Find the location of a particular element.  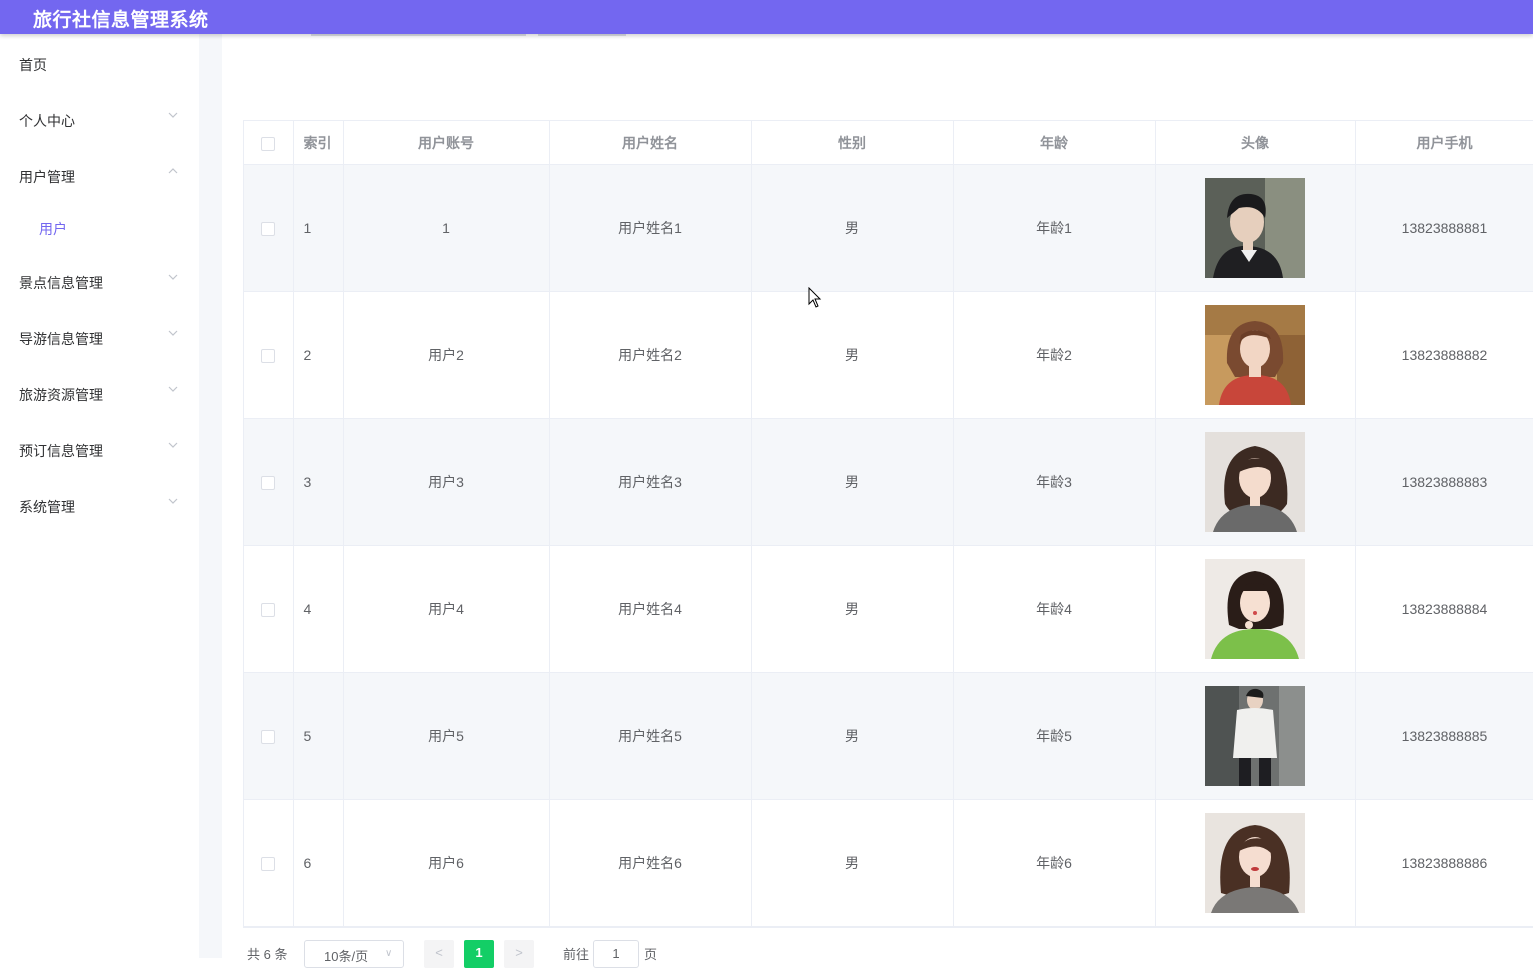

sidebar-item-bookings: 预订信息管理 is located at coordinates (99, 449).